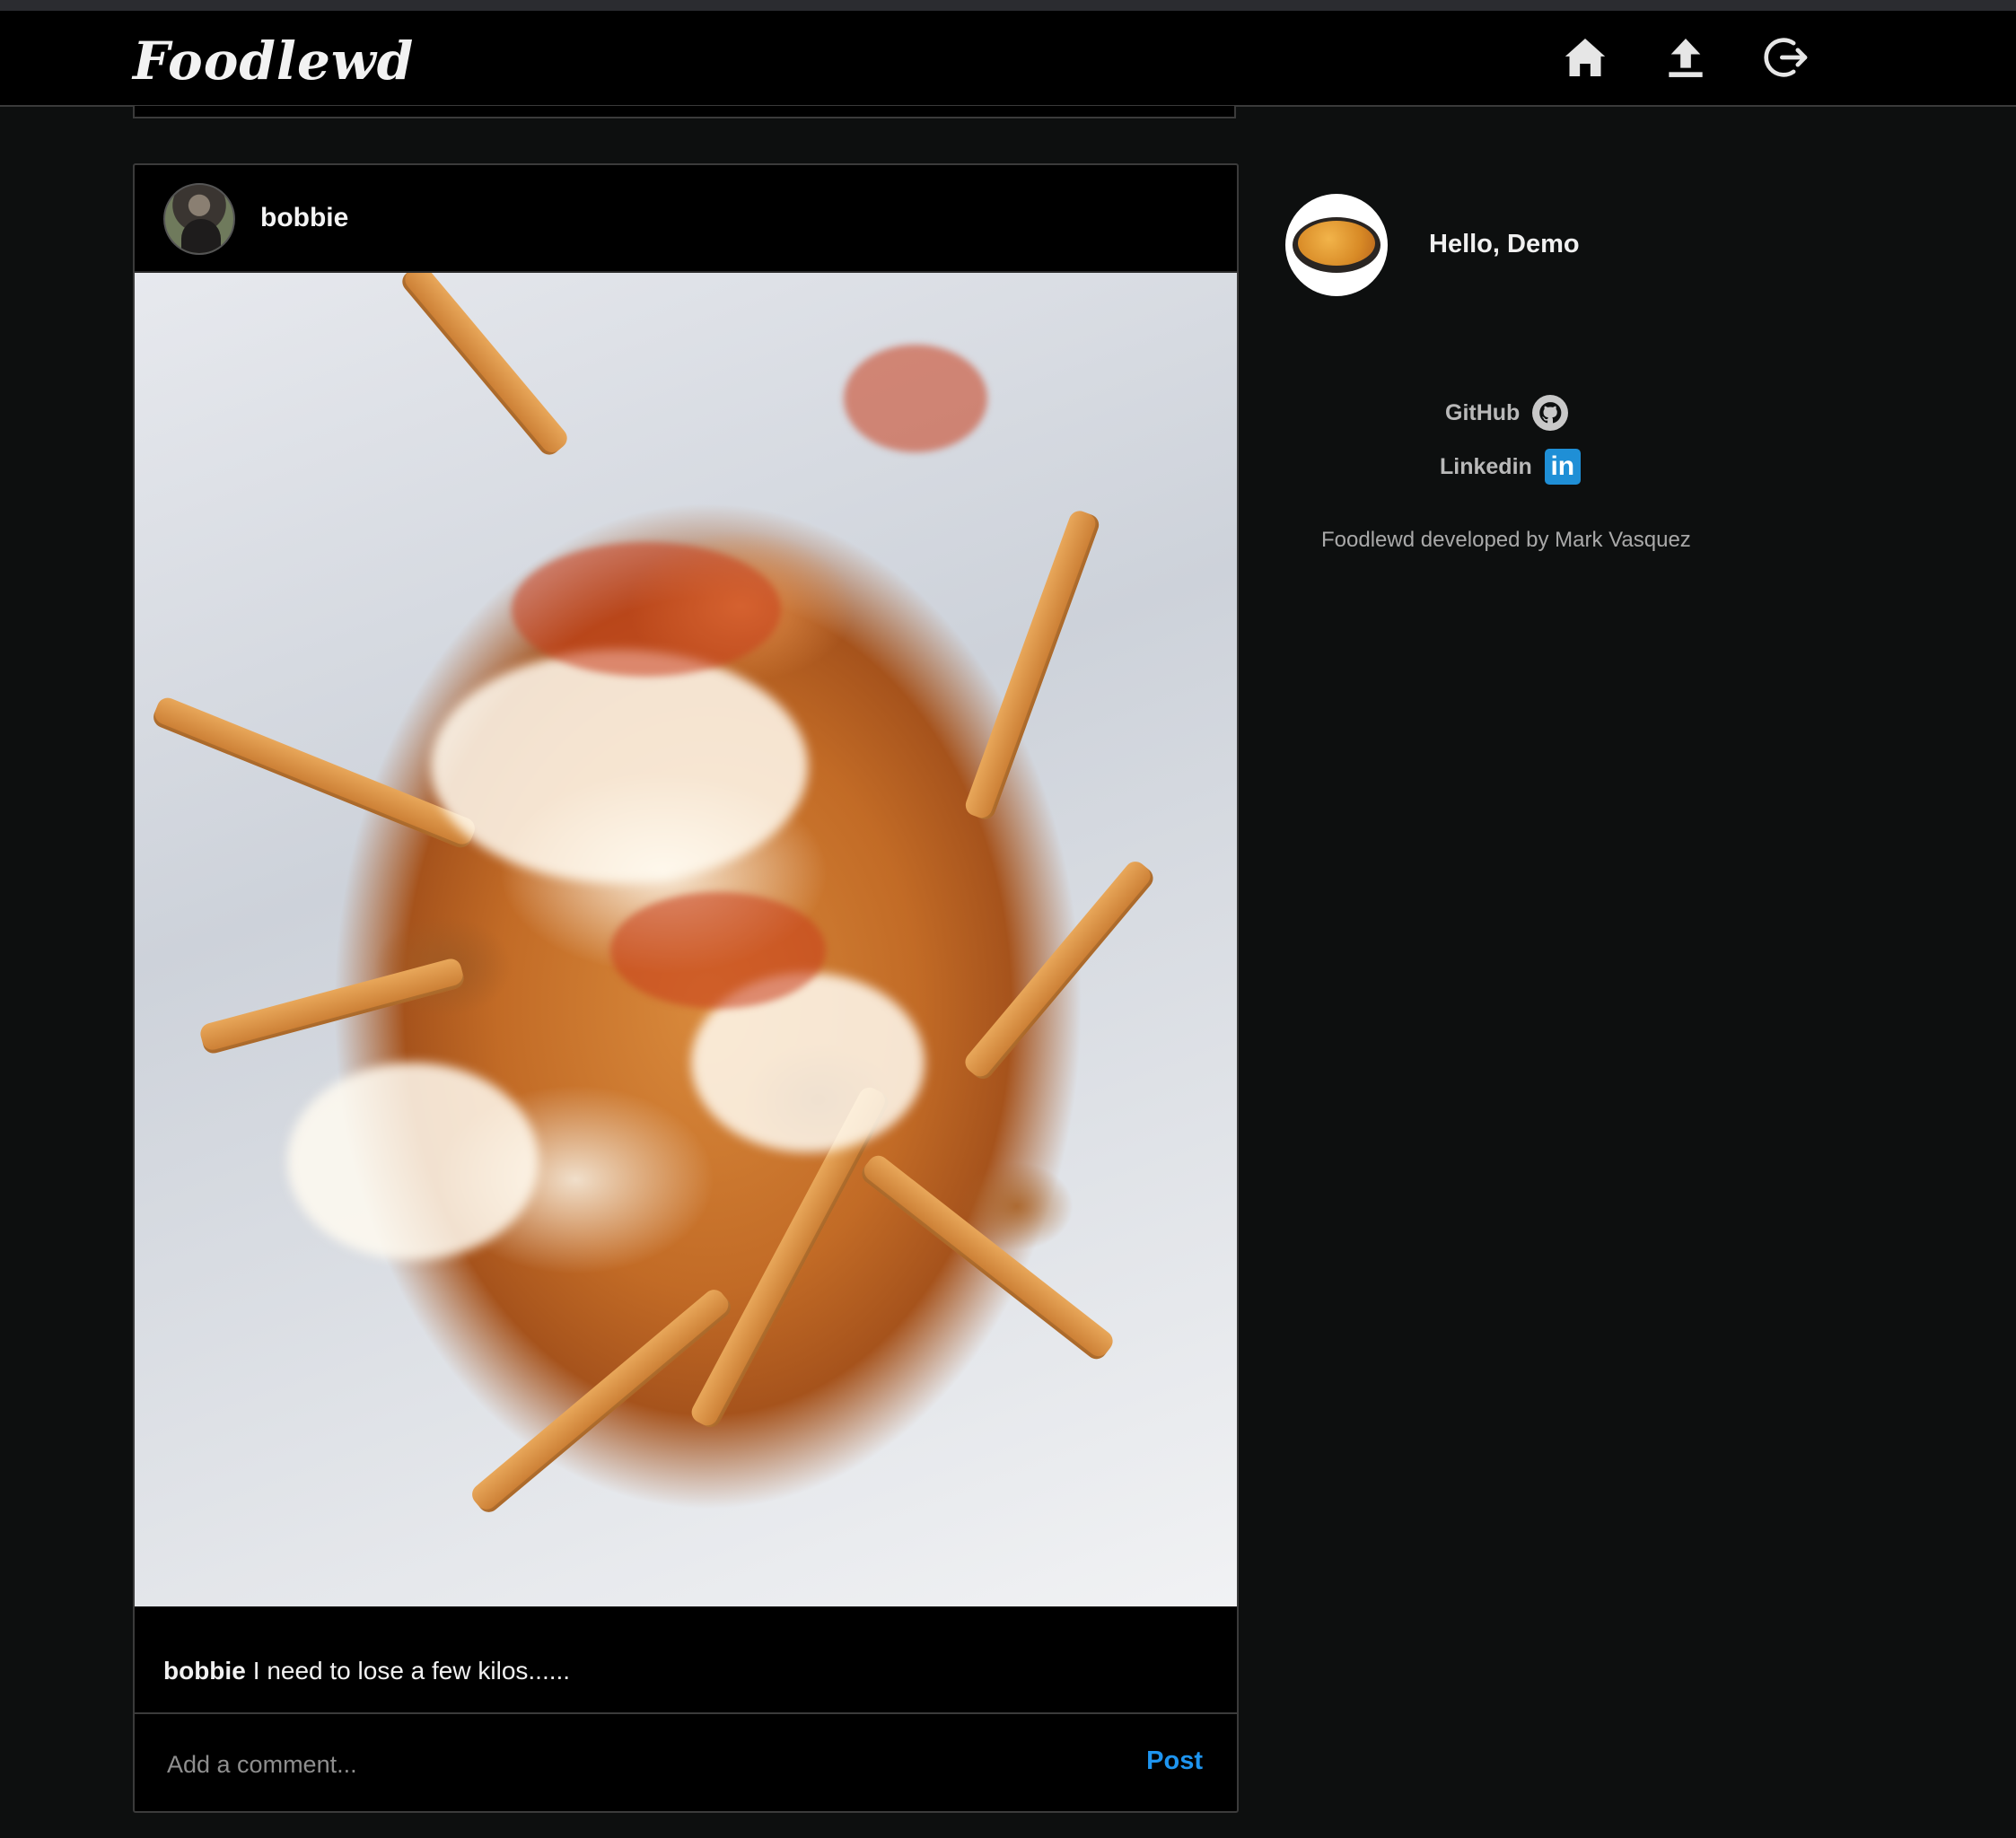  I want to click on avatar-food, so click(1336, 243).